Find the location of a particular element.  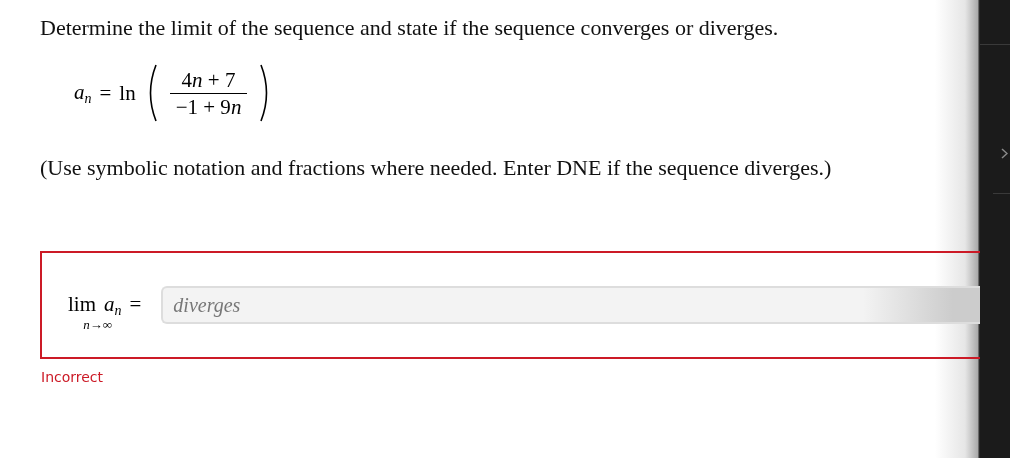

numerator: 4n + 7 is located at coordinates (208, 79).